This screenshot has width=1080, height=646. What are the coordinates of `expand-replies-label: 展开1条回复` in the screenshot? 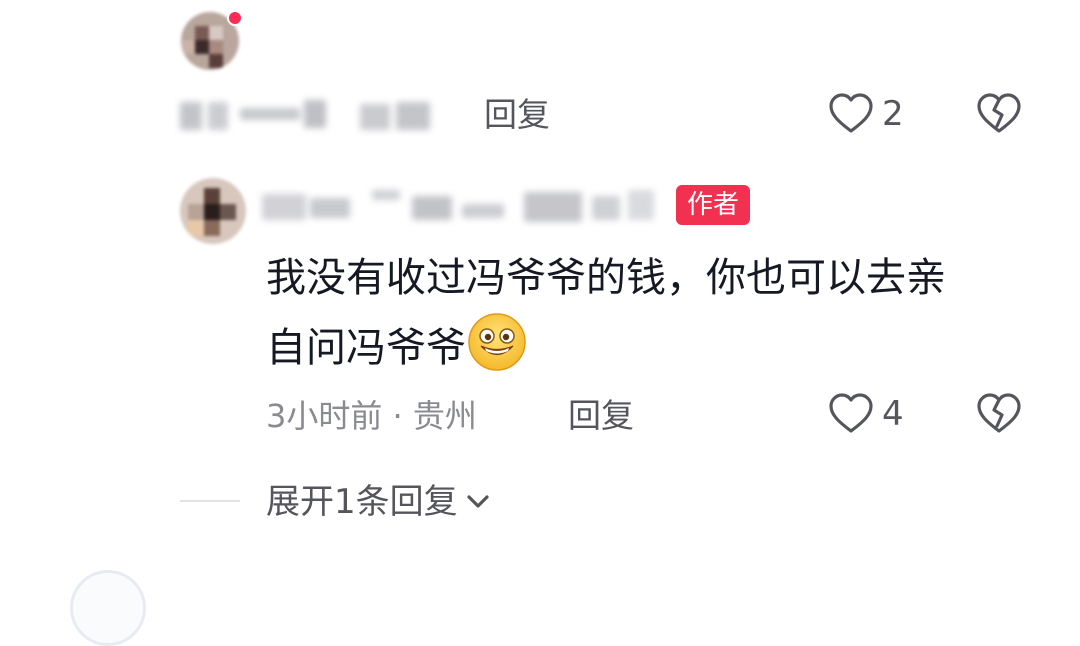 It's located at (362, 502).